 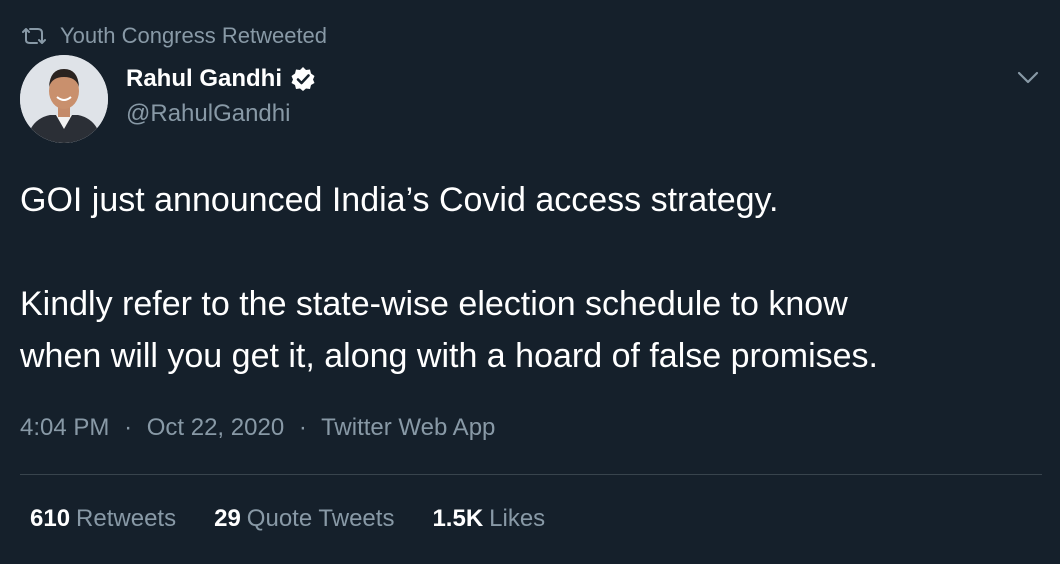 I want to click on author-block: Rahul Gandhi @RahulGandhi, so click(x=221, y=95).